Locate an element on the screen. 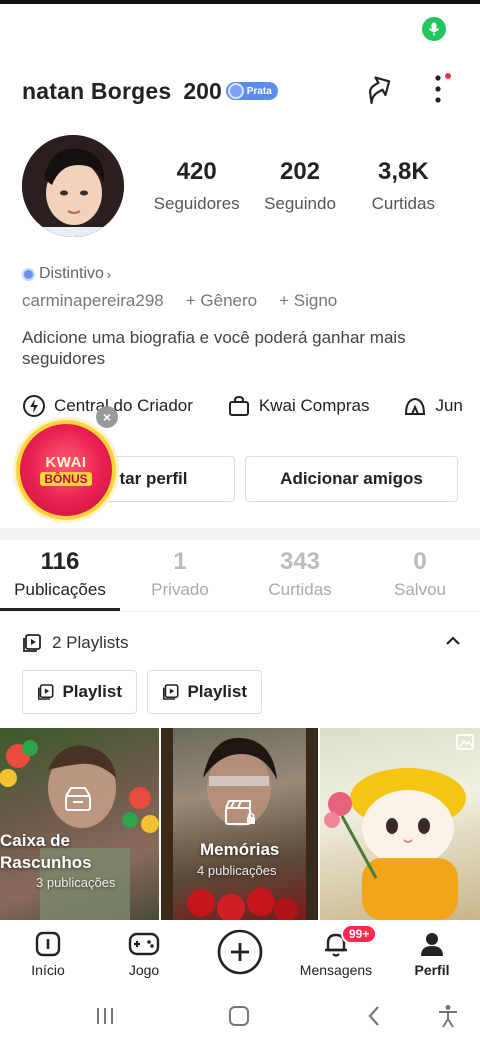 This screenshot has width=480, height=1046. tab-curtidas: 343 Curtidas is located at coordinates (300, 579).